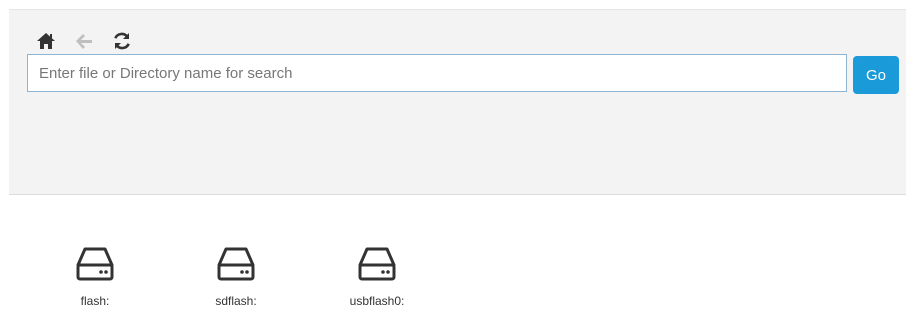 Image resolution: width=908 pixels, height=310 pixels. I want to click on drive-item-usbflash0: usbflash0:, so click(377, 273).